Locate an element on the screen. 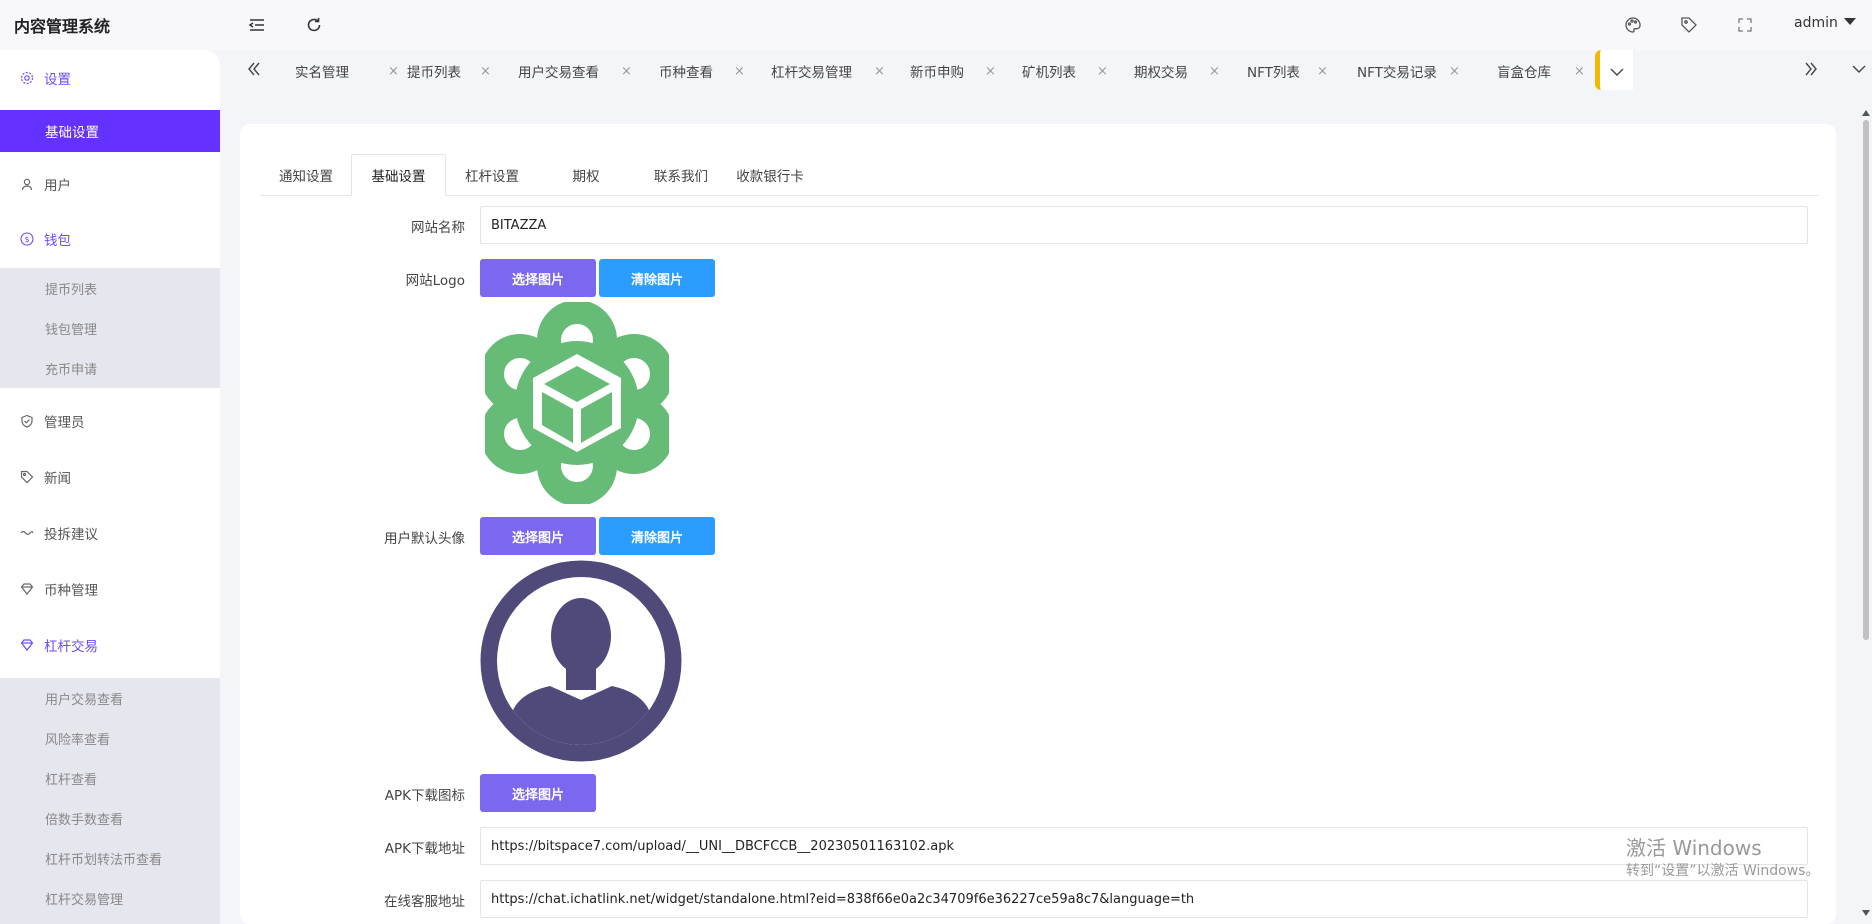 The image size is (1872, 924). sidebar-subitem-label: 倍数手数查看 is located at coordinates (84, 820).